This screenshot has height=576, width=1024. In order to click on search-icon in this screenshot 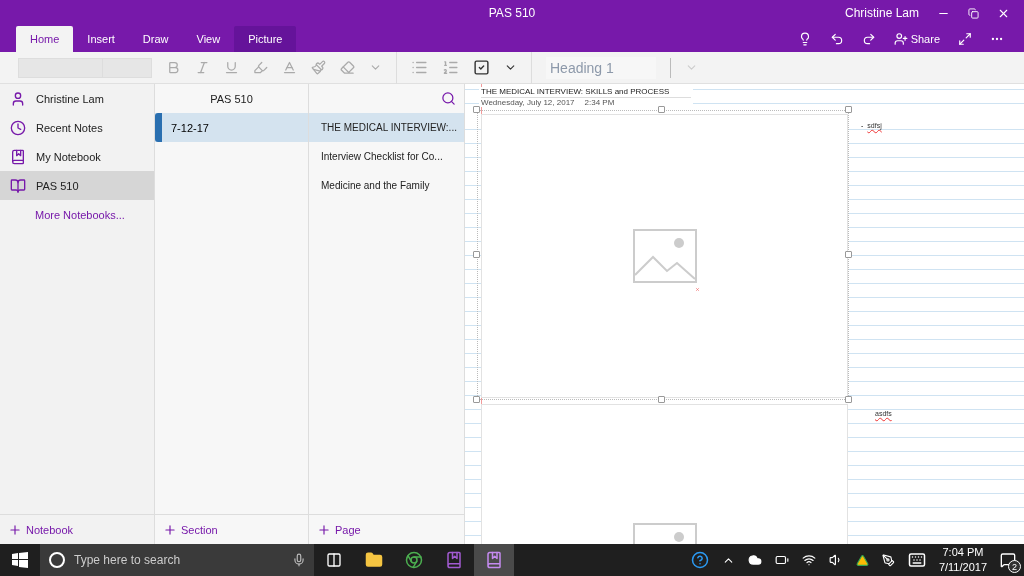, I will do `click(448, 98)`.